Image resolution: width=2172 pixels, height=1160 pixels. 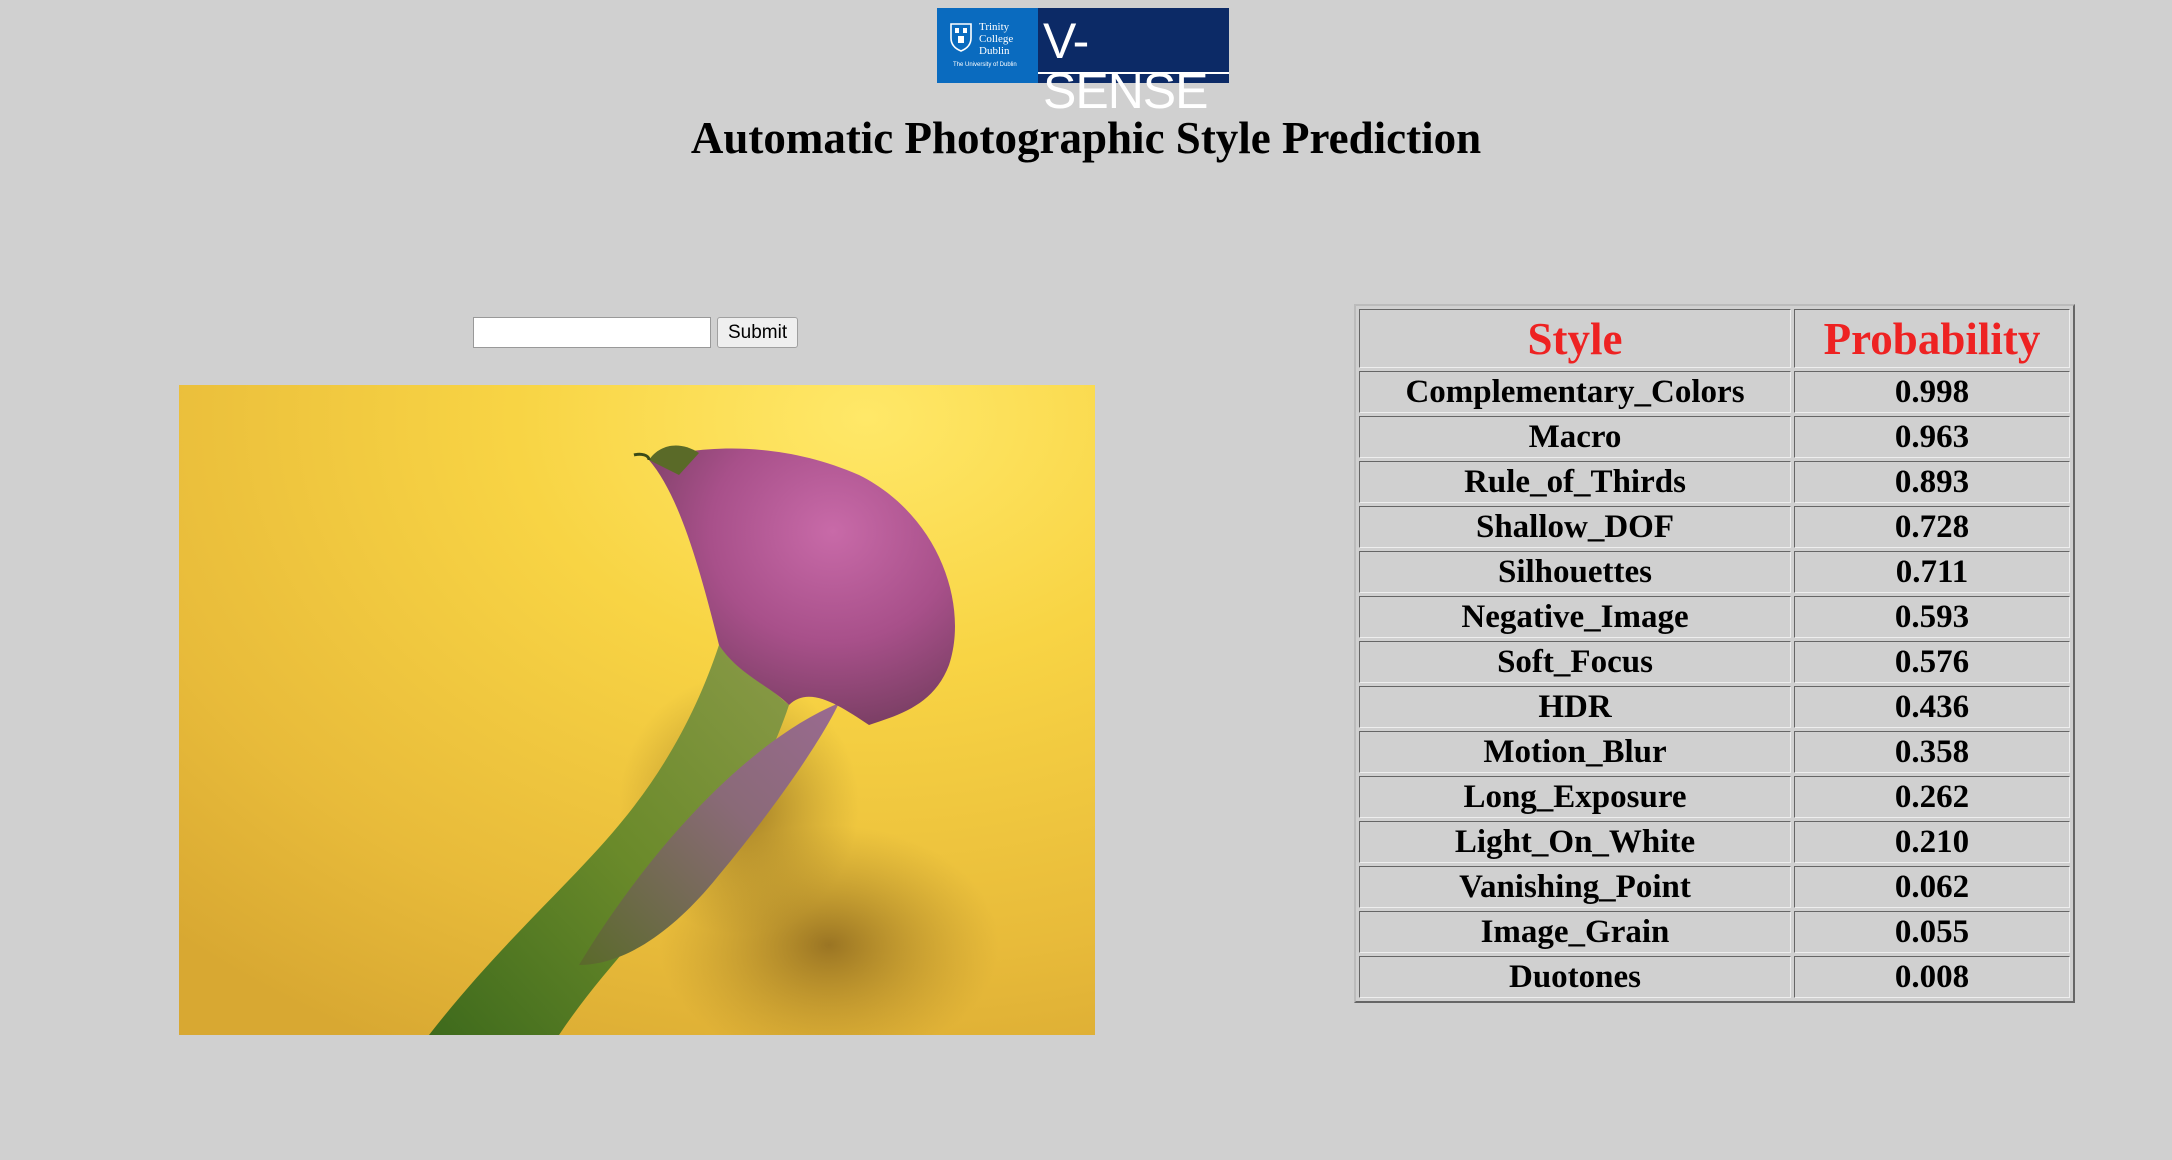 I want to click on style-cell: Macro, so click(x=1575, y=437).